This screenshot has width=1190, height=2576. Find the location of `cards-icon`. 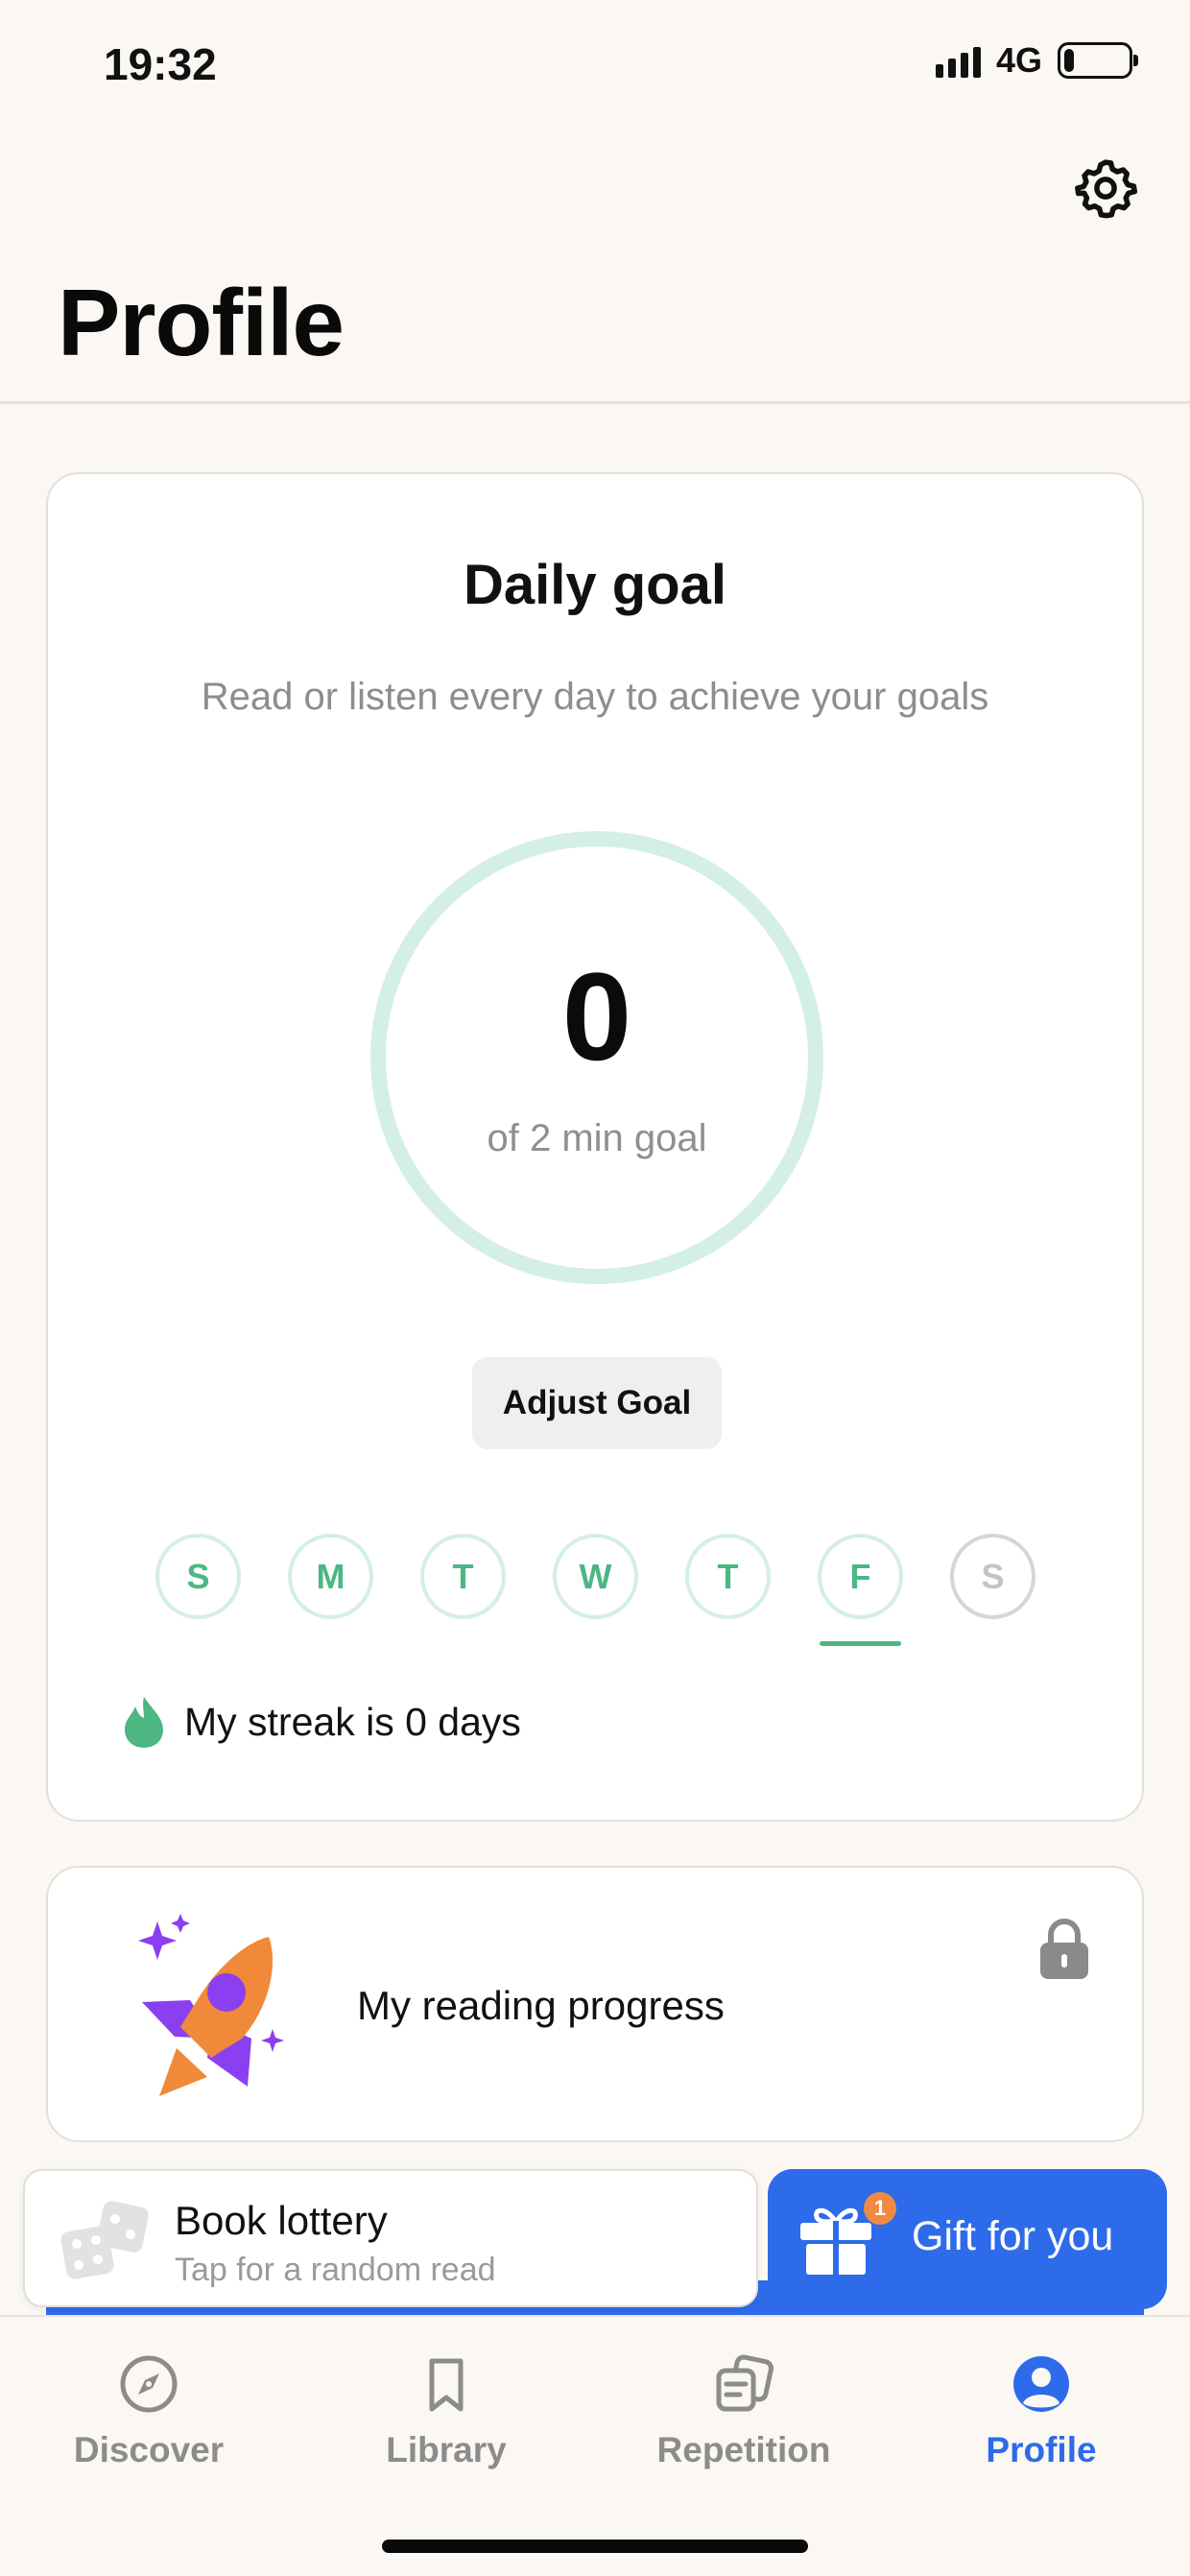

cards-icon is located at coordinates (743, 2384).